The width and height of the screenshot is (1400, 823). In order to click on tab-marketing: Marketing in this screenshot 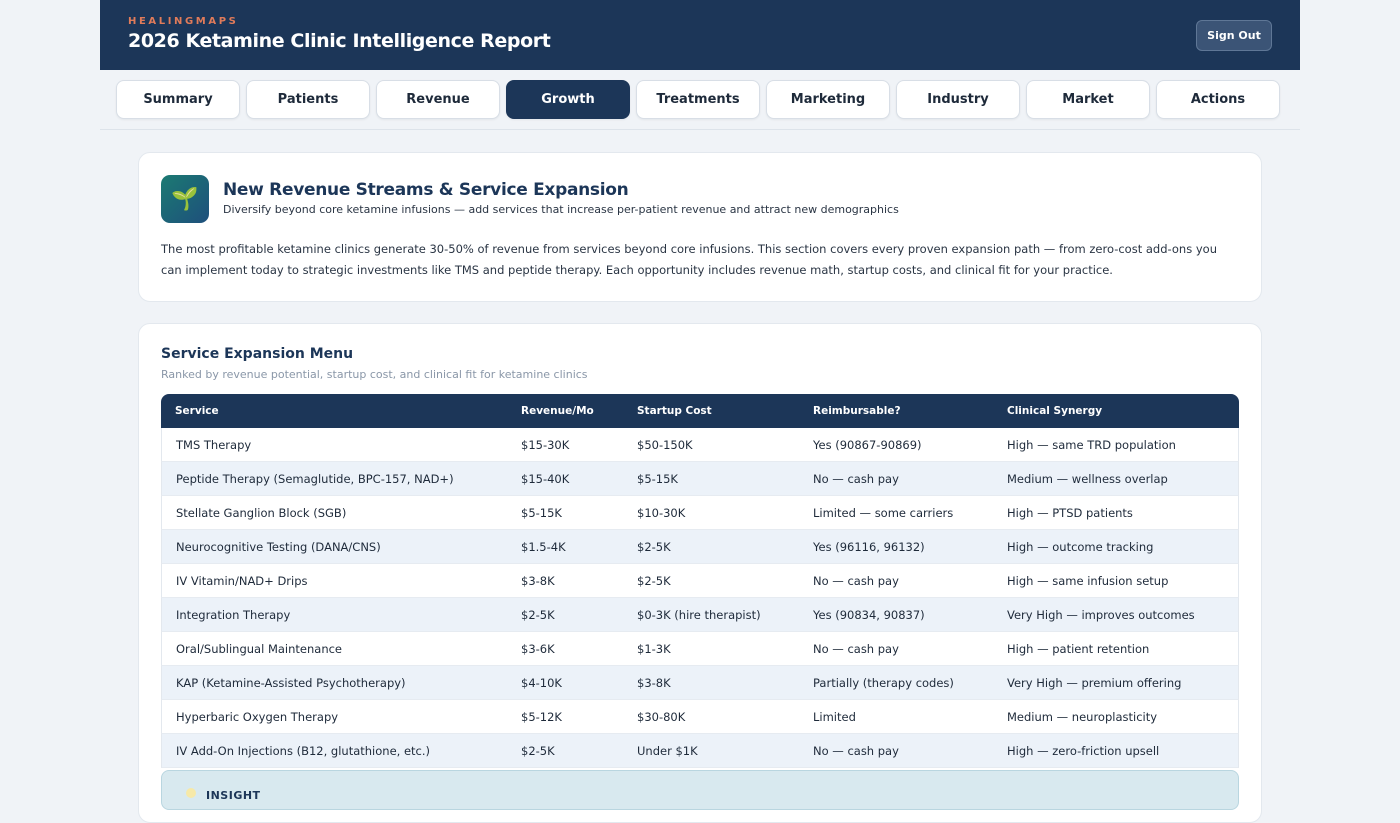, I will do `click(828, 99)`.